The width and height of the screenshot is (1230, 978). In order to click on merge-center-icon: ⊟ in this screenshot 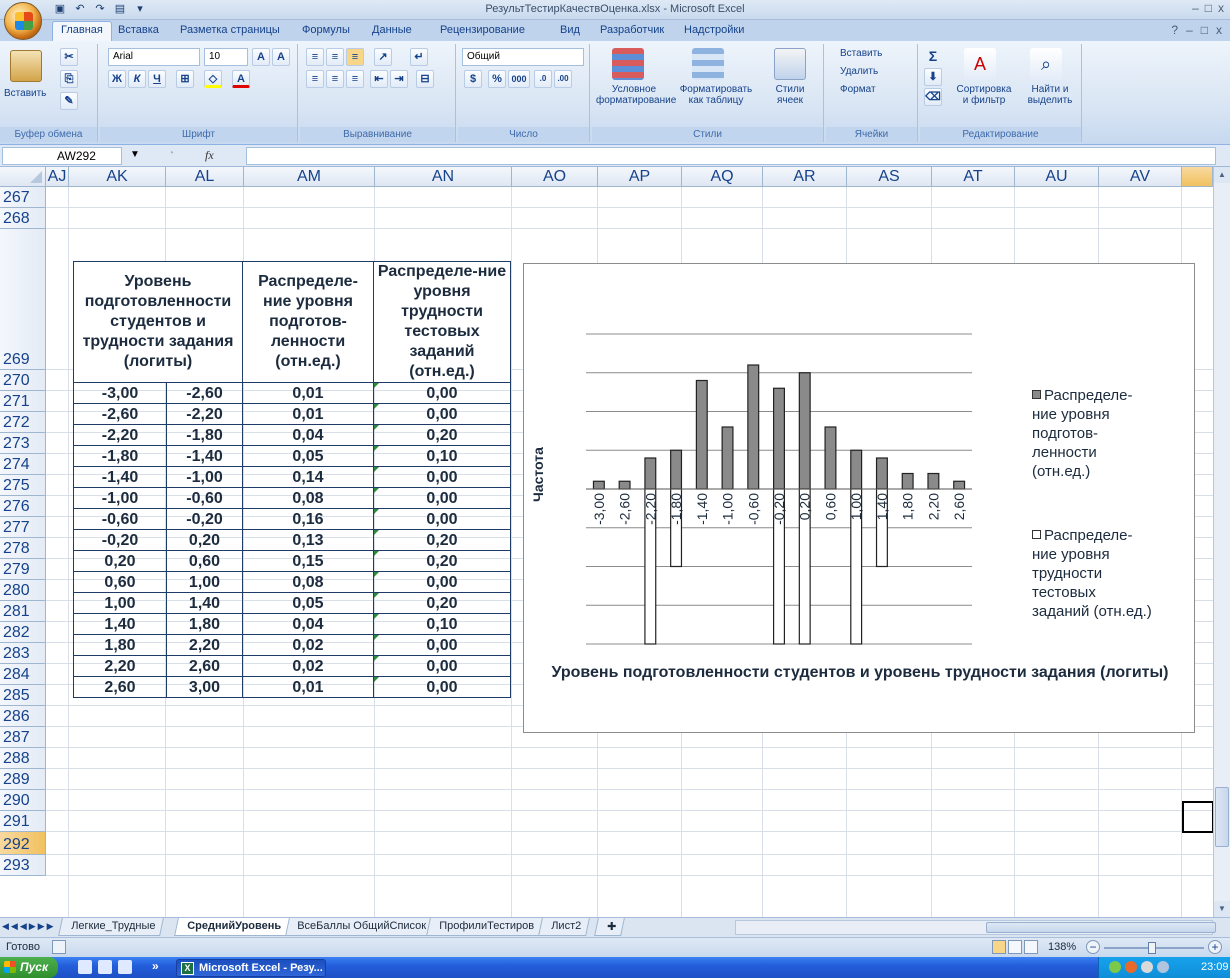, I will do `click(425, 79)`.